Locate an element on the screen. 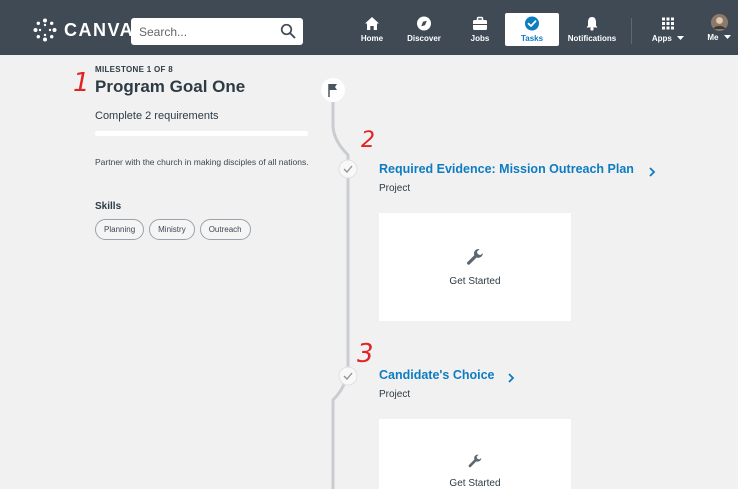 Image resolution: width=738 pixels, height=489 pixels. requirement-2-link: Candidate's Choice is located at coordinates (437, 375).